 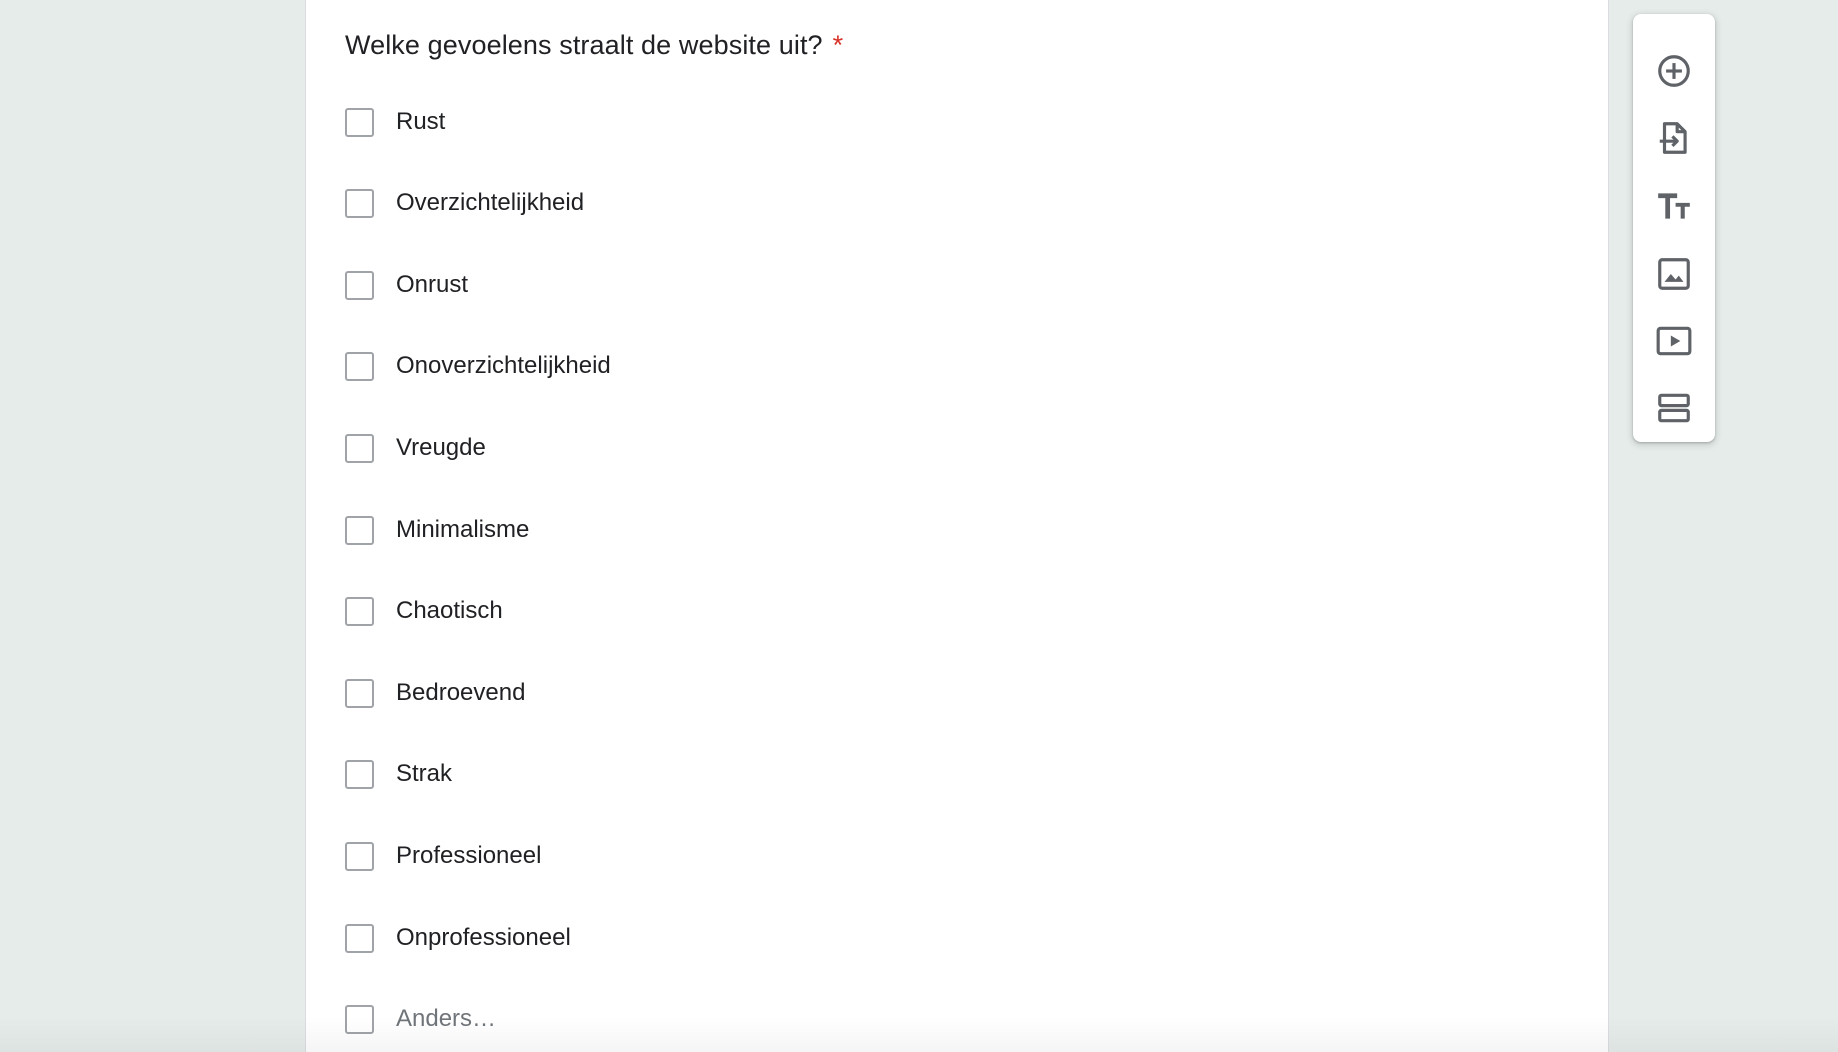 I want to click on option-label: Onoverzichtelijkheid, so click(x=503, y=365).